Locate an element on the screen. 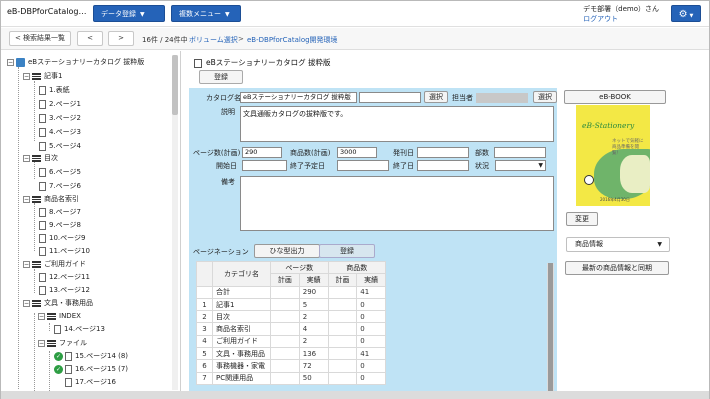 The height and width of the screenshot is (399, 710). data-register-menu-button: データ登録 ▼ is located at coordinates (129, 13).